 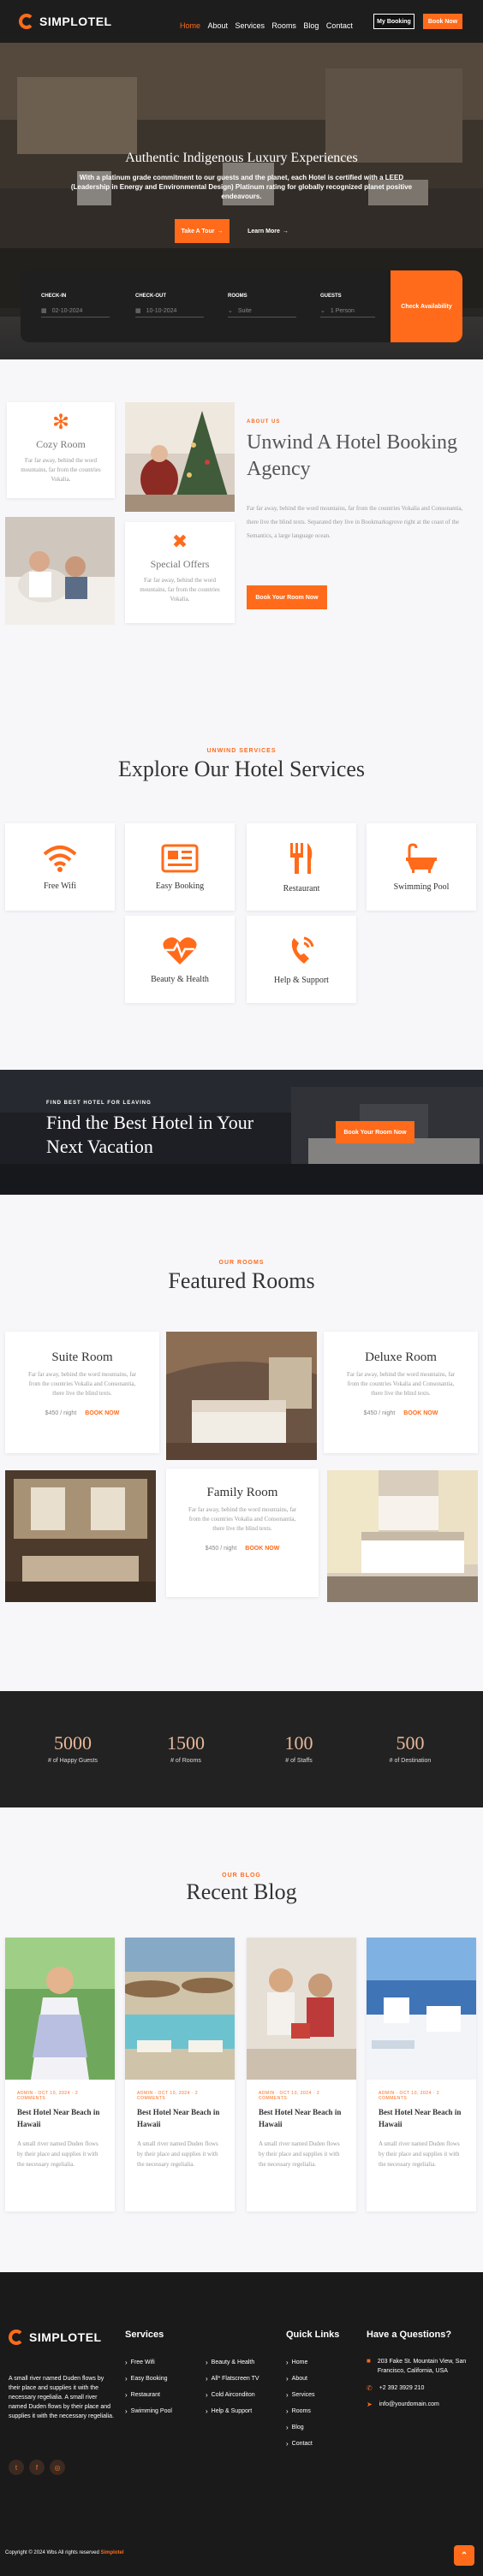 I want to click on footer-link-label: Swimming Pool, so click(x=151, y=2411).